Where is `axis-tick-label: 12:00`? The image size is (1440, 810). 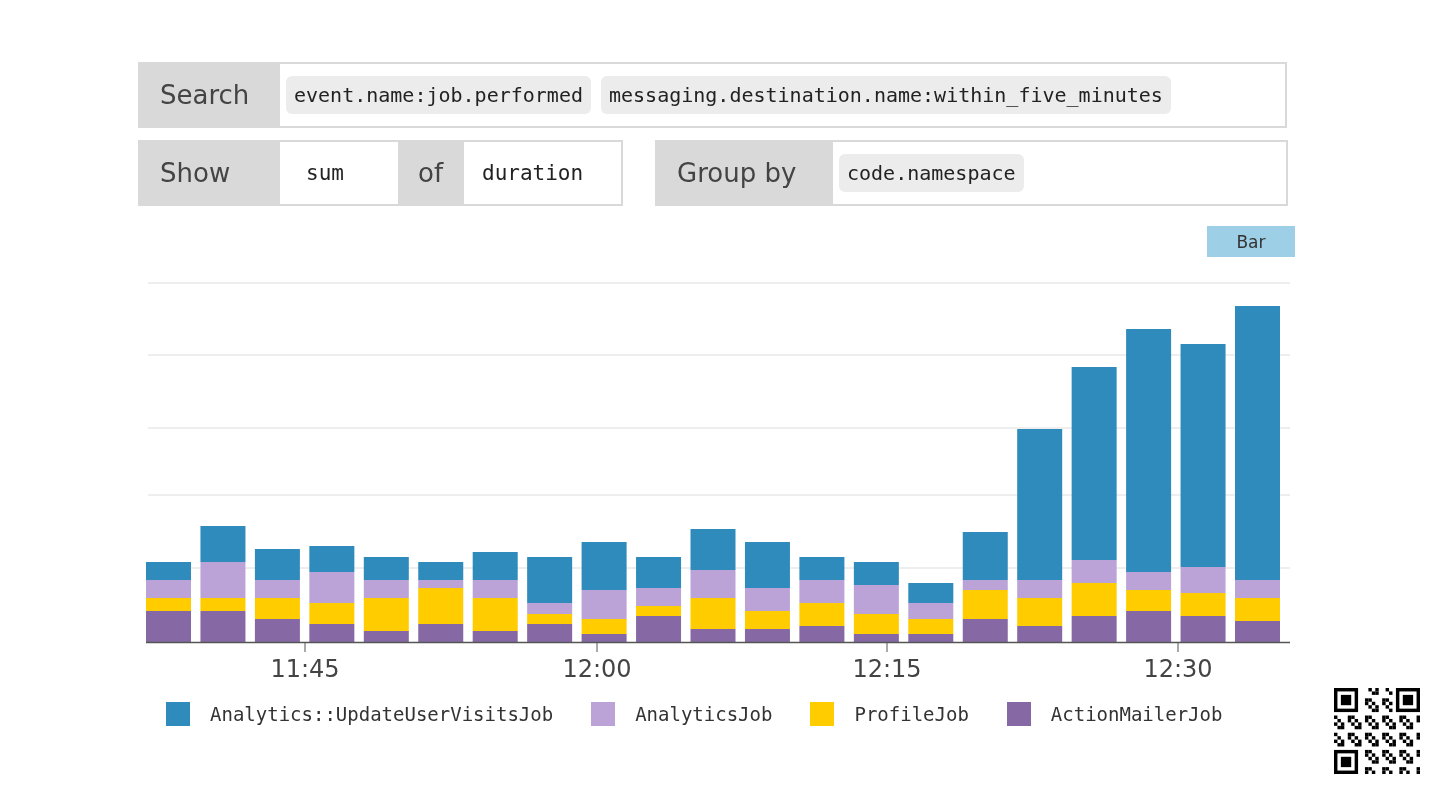
axis-tick-label: 12:00 is located at coordinates (597, 669).